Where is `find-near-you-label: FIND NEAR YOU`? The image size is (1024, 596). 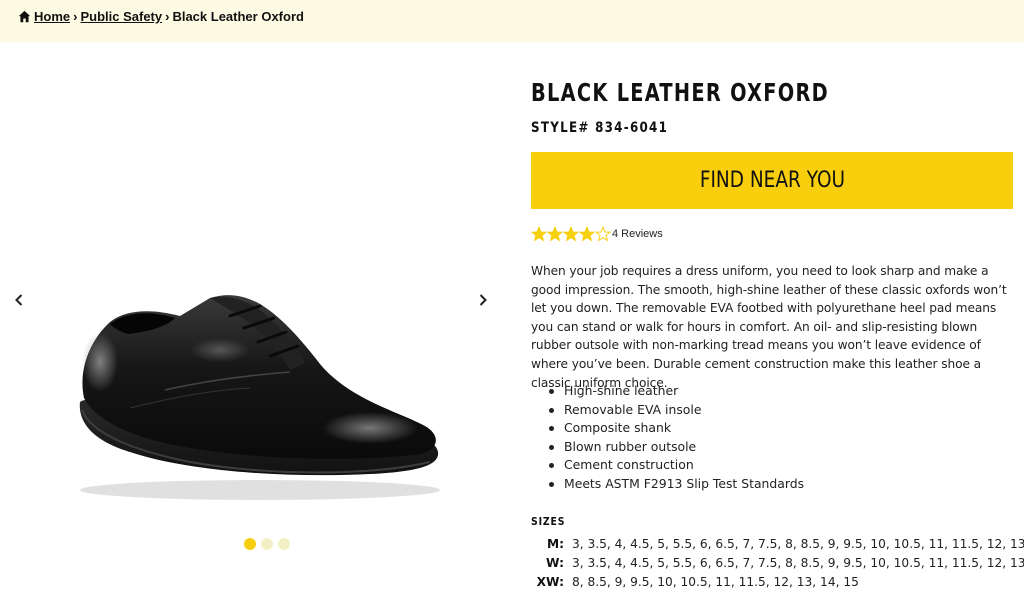 find-near-you-label: FIND NEAR YOU is located at coordinates (772, 180).